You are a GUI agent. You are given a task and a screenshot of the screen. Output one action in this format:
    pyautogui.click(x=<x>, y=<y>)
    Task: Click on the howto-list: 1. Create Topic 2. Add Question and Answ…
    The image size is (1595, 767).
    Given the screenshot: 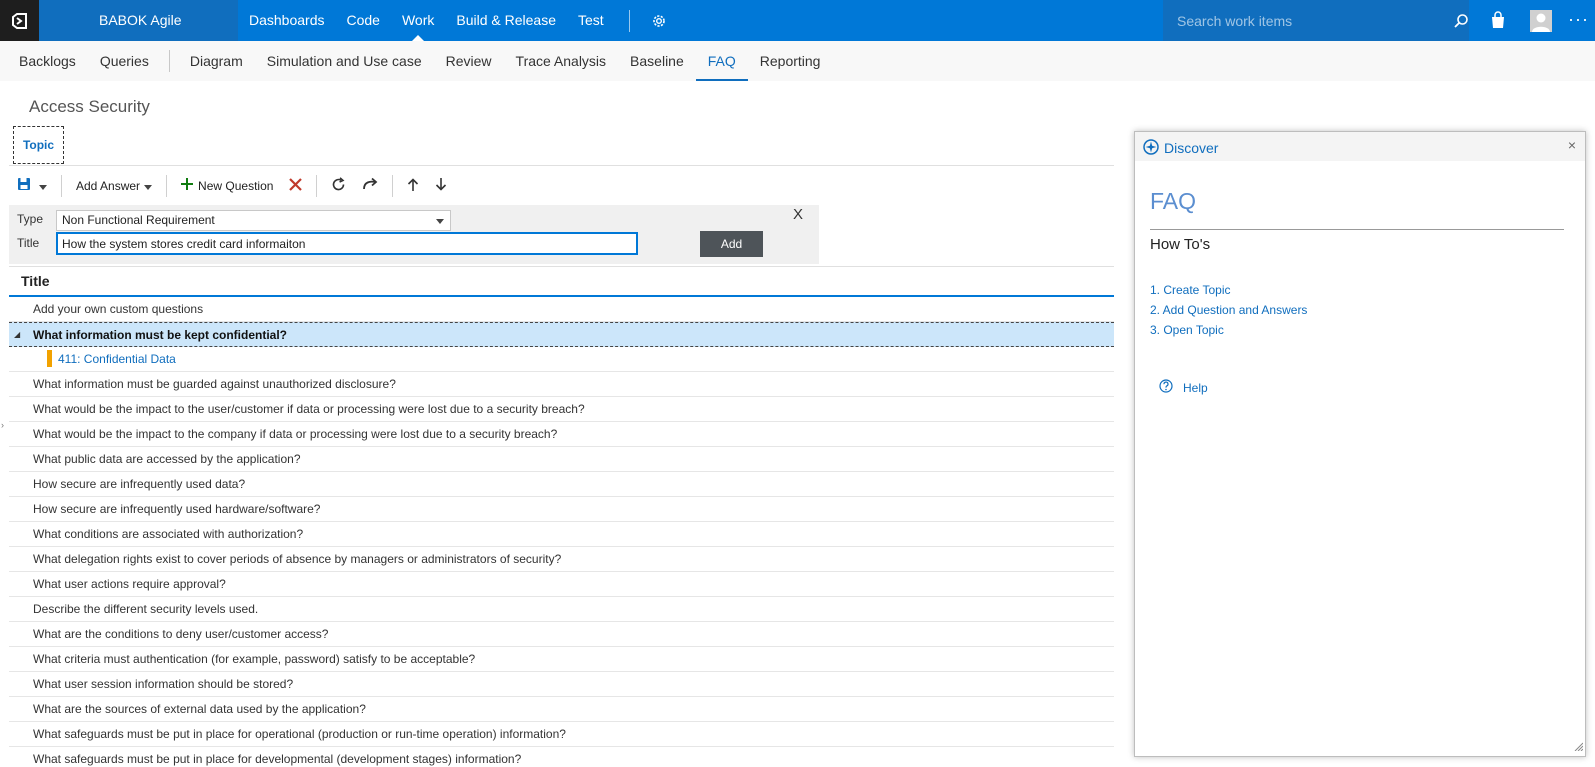 What is the action you would take?
    pyautogui.click(x=1228, y=310)
    